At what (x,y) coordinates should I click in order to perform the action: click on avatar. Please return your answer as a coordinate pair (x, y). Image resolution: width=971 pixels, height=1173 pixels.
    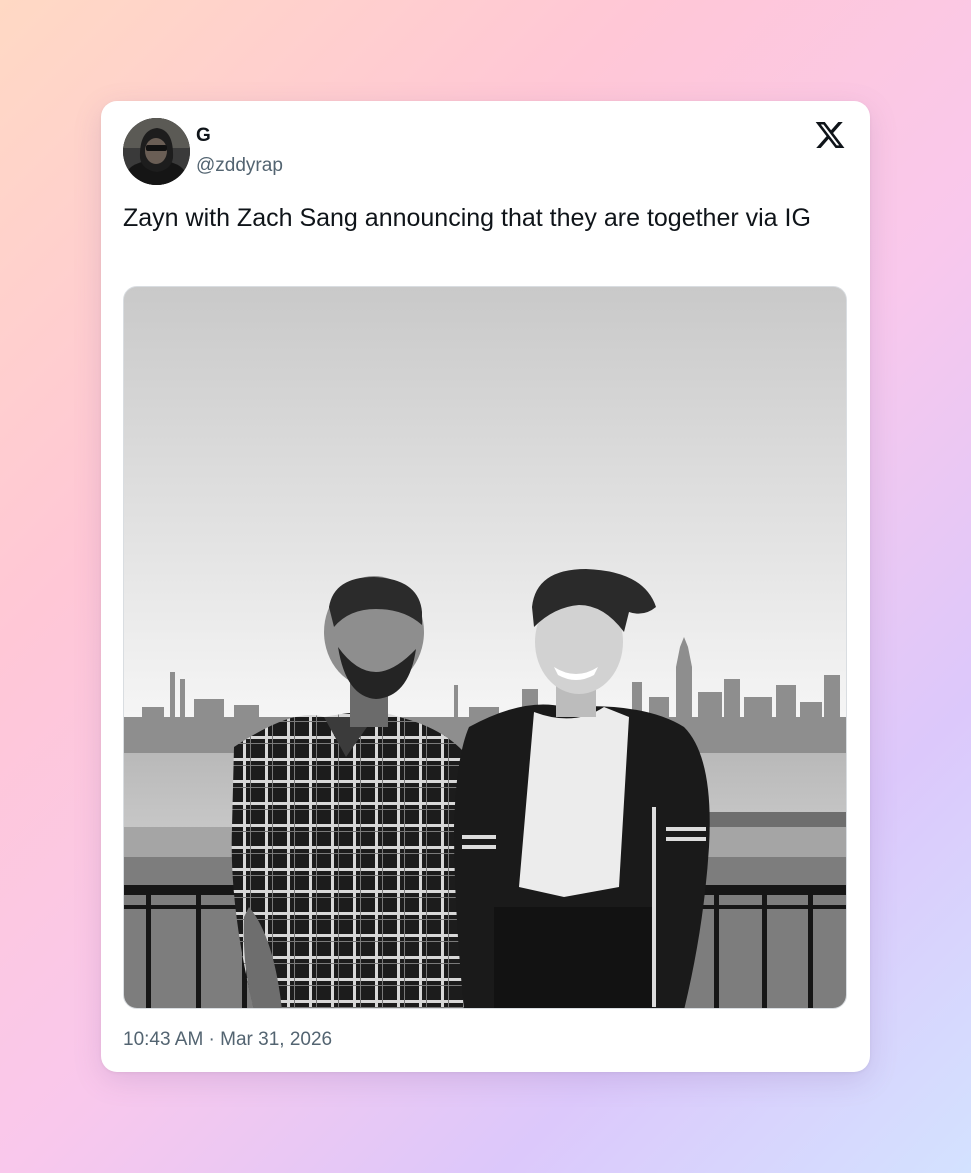
    Looking at the image, I should click on (156, 151).